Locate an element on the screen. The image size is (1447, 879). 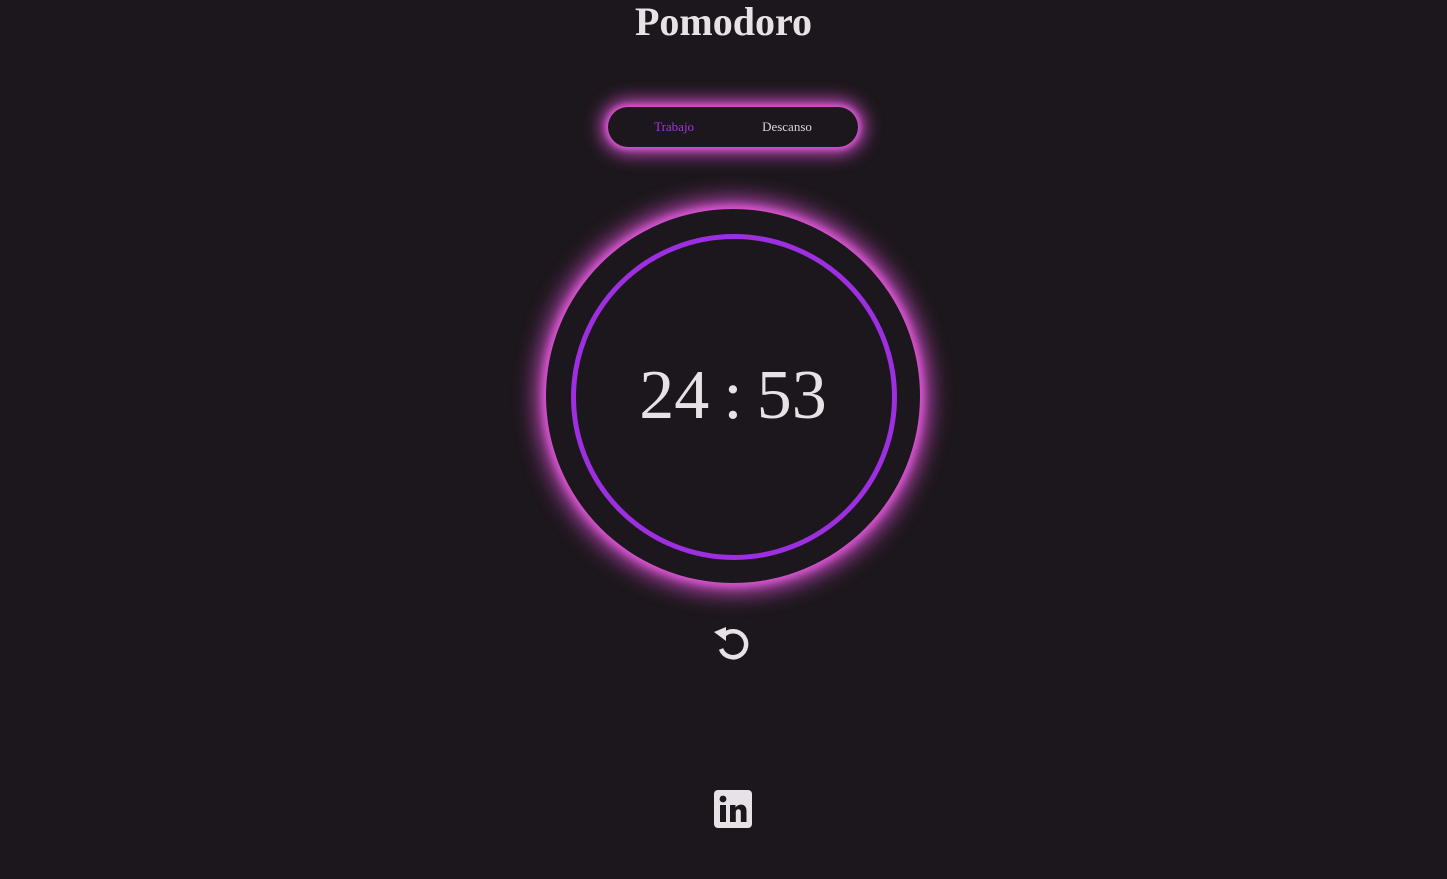
timer-seconds: 53 is located at coordinates (791, 395).